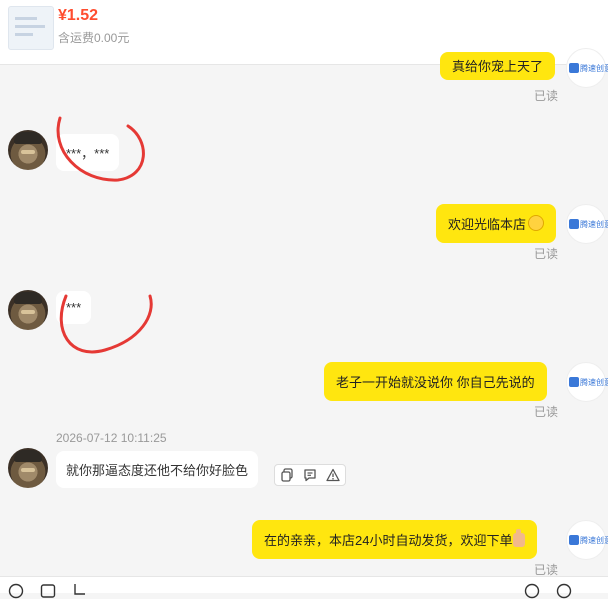 The height and width of the screenshot is (599, 608). I want to click on message-actions, so click(310, 475).